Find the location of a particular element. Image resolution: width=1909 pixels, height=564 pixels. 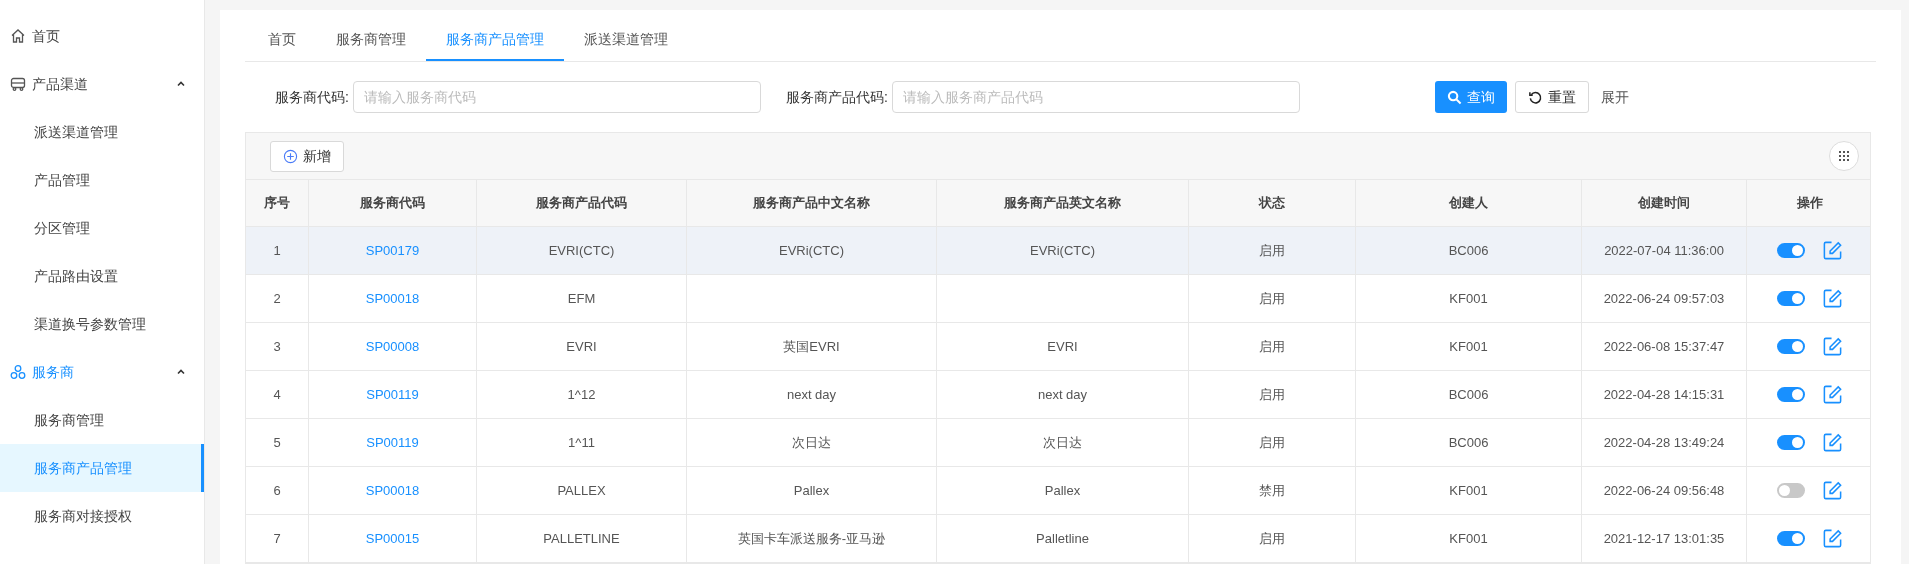

table-cell-text: 2 is located at coordinates (277, 298).